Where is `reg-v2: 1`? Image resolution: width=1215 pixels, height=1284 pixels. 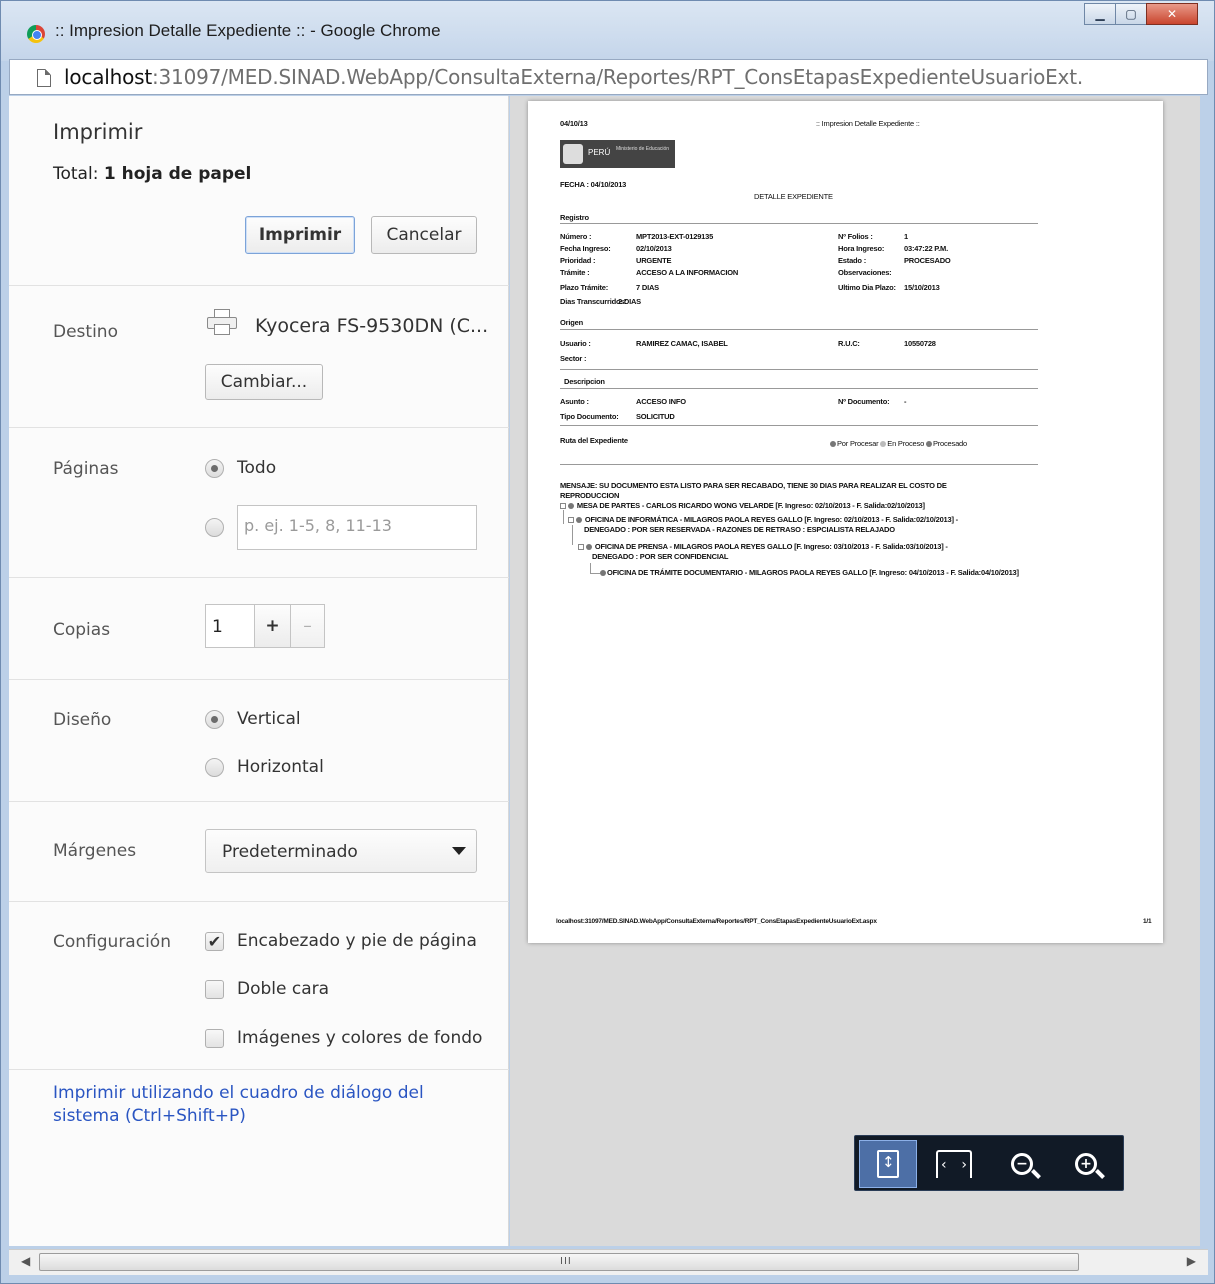
reg-v2: 1 is located at coordinates (906, 236).